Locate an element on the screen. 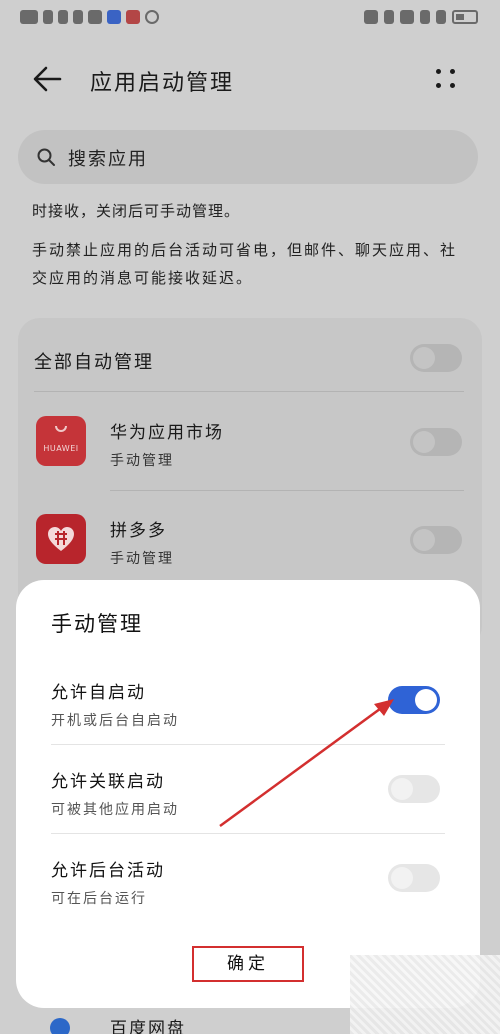 The image size is (500, 1034). status-bar is located at coordinates (250, 20).